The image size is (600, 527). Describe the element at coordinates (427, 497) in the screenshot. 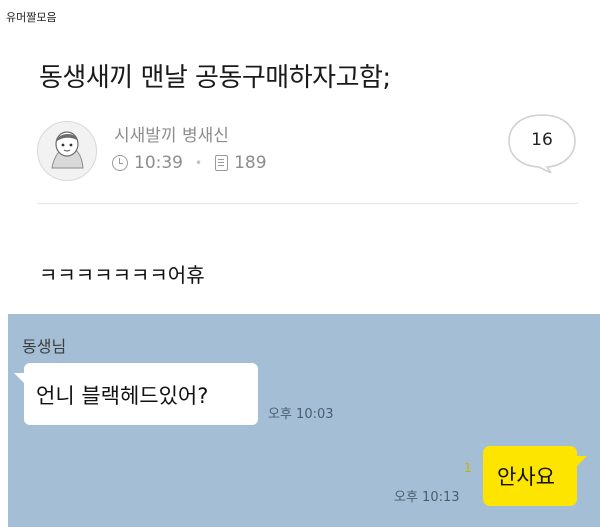

I see `outgoing-message-time: 오후 10:13` at that location.